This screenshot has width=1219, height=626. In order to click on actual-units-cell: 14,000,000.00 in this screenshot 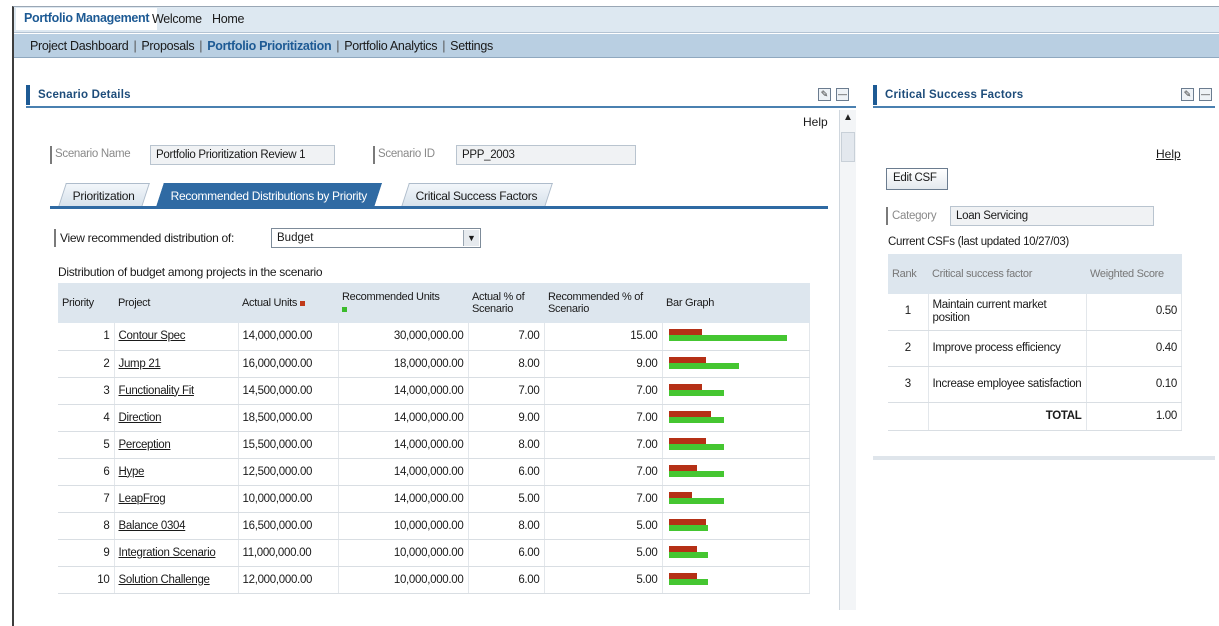, I will do `click(288, 337)`.